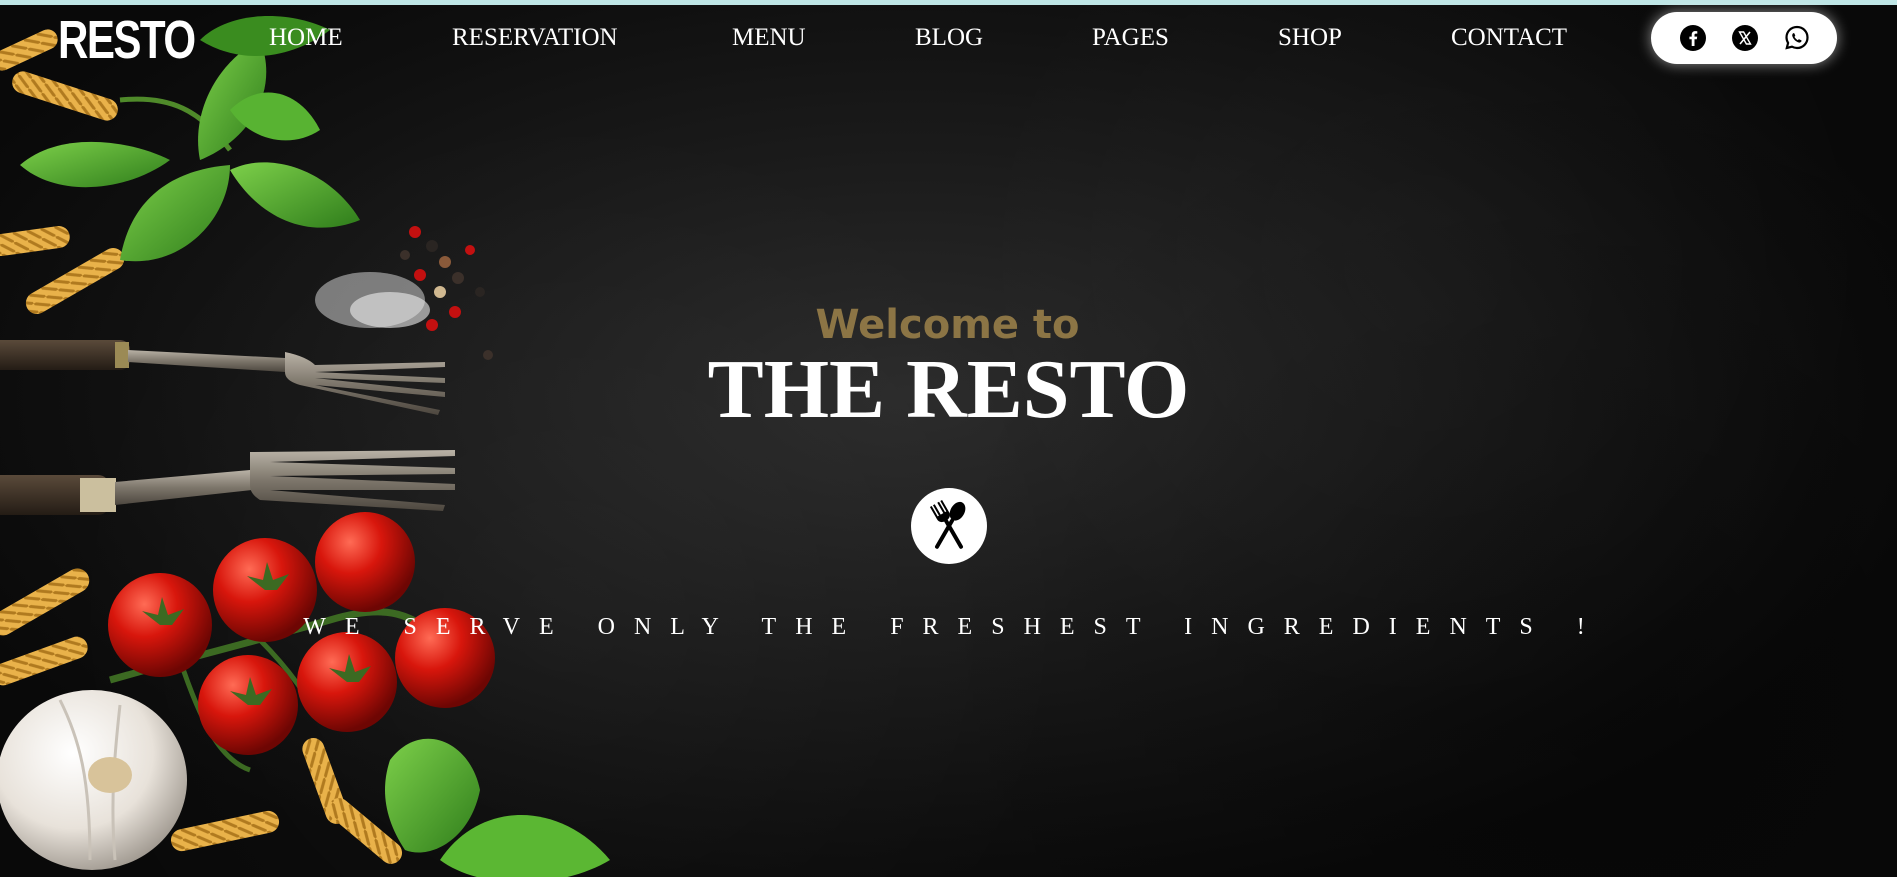 This screenshot has width=1897, height=877. I want to click on nav-reservation: RESERVATION, so click(535, 38).